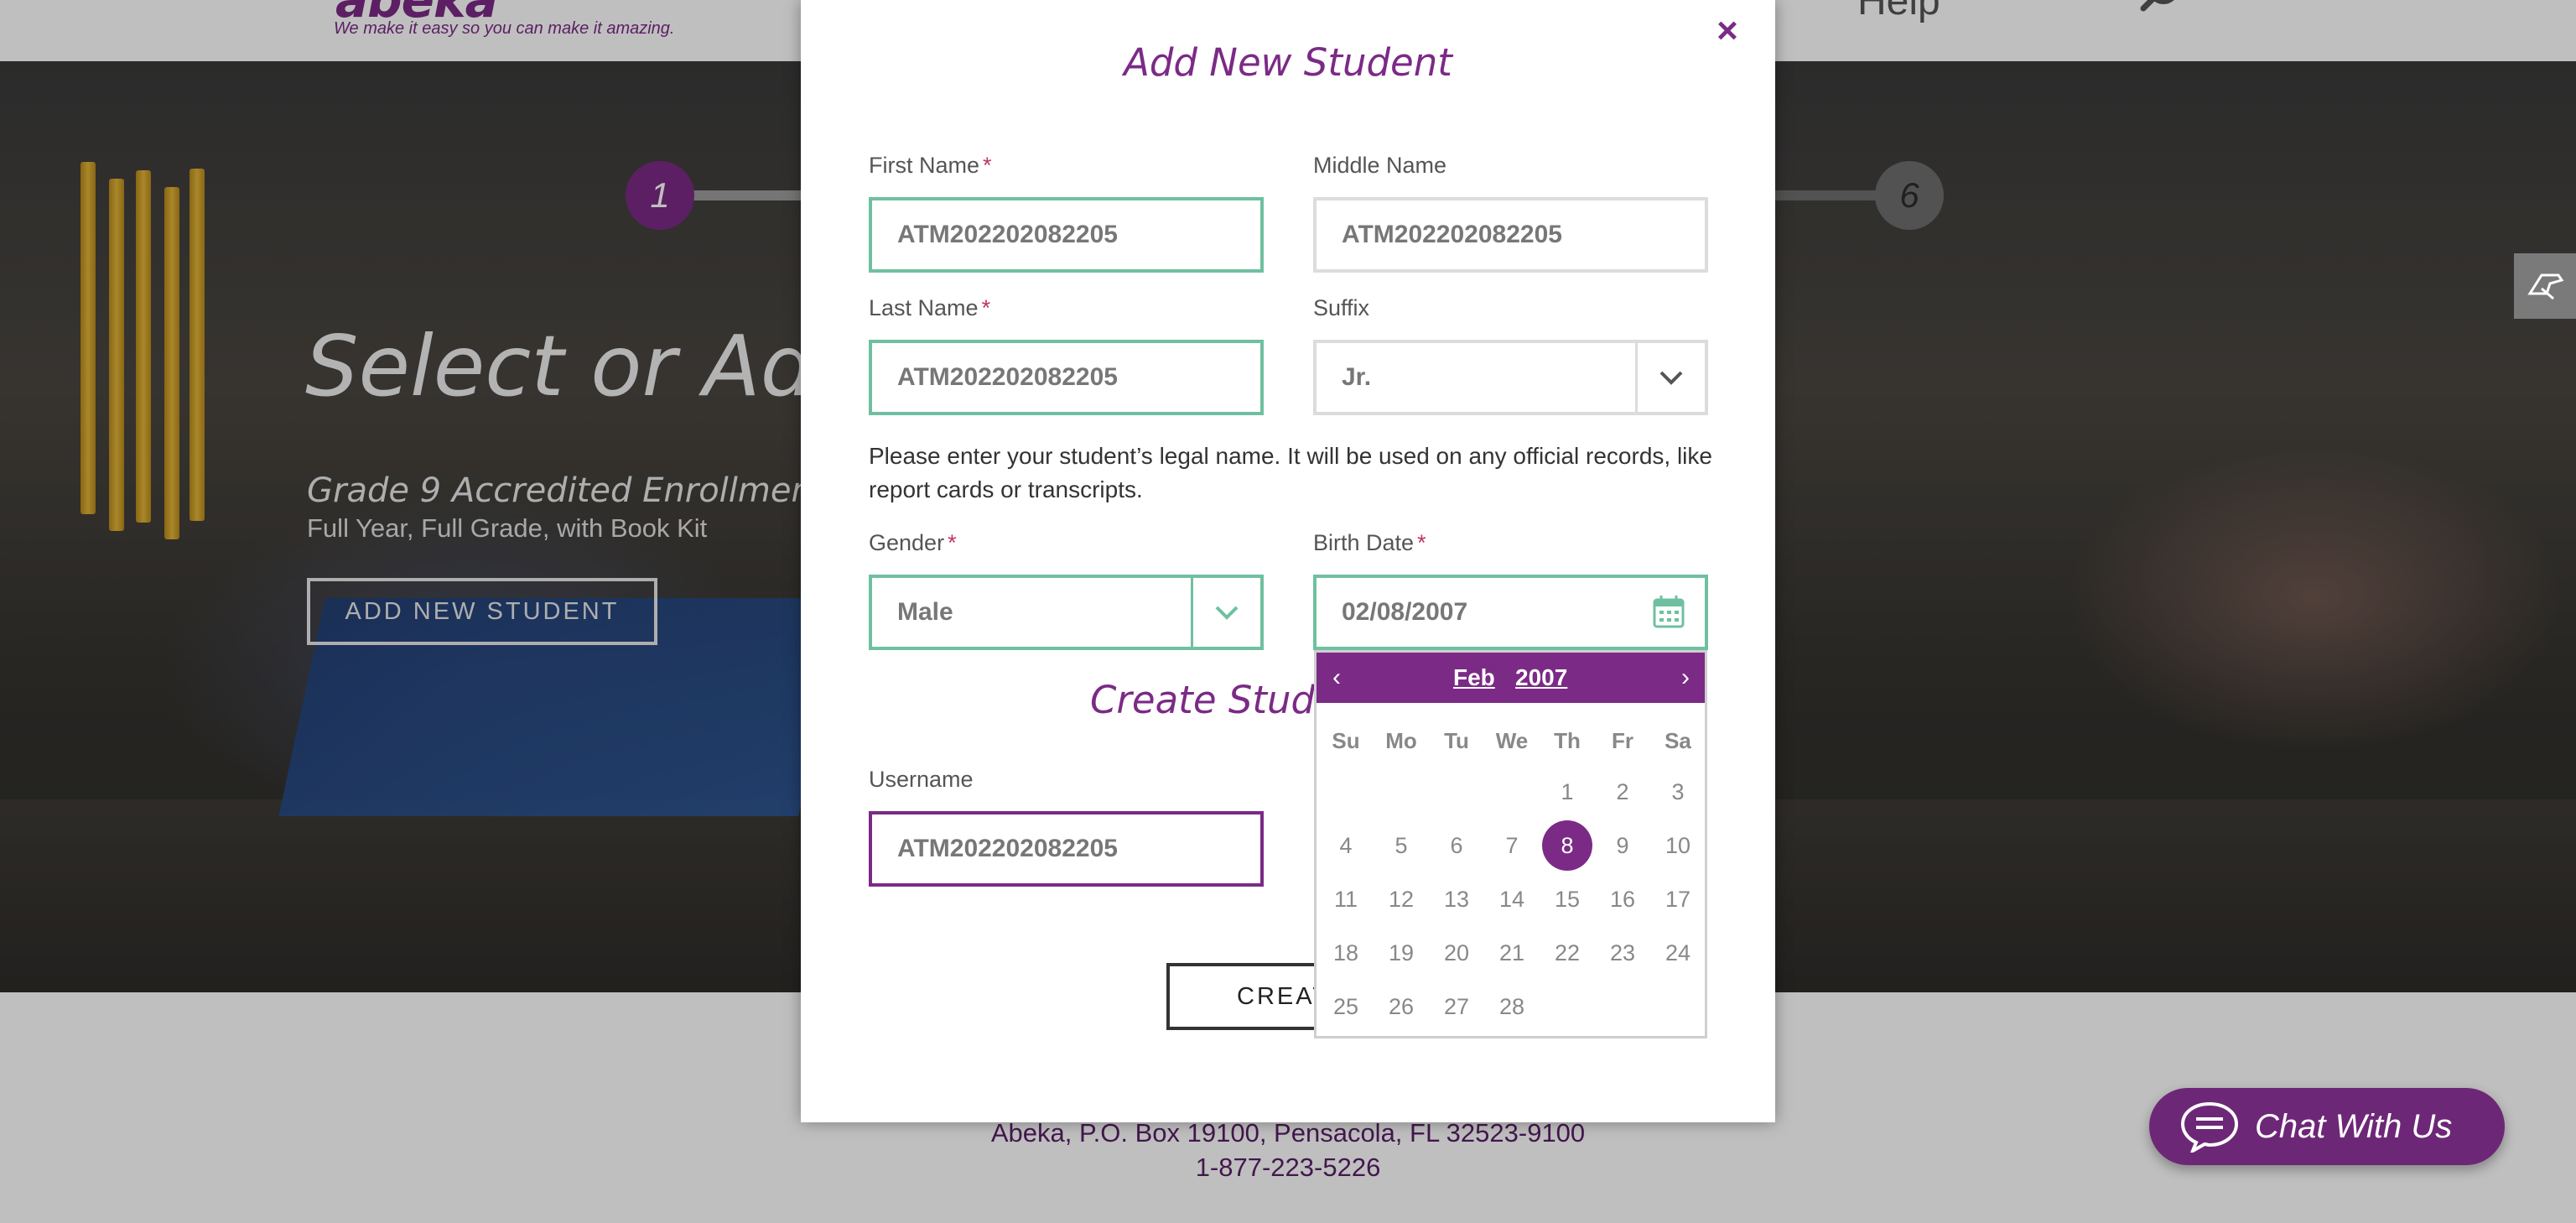  What do you see at coordinates (1346, 1006) in the screenshot?
I see `calendar-day: 25` at bounding box center [1346, 1006].